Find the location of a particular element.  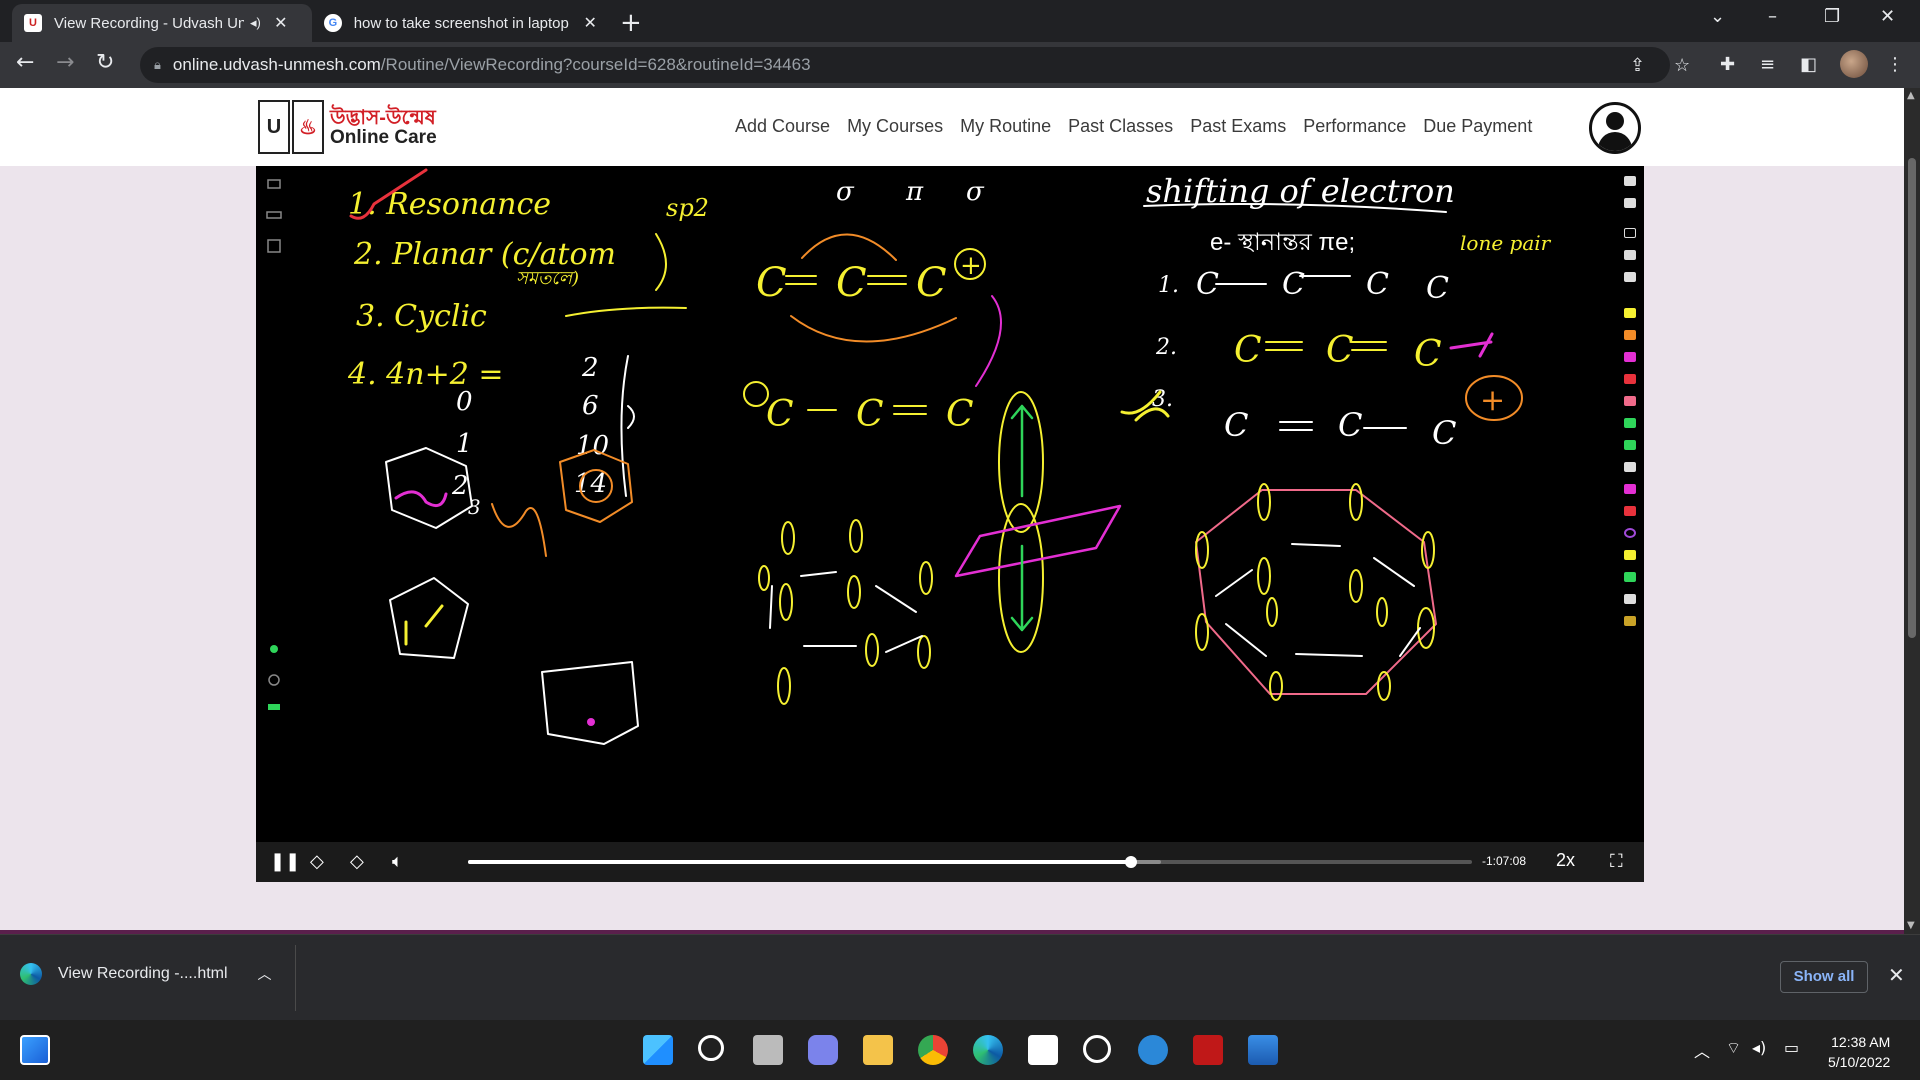

fullscreen-icon: ⛶ is located at coordinates (1616, 861).